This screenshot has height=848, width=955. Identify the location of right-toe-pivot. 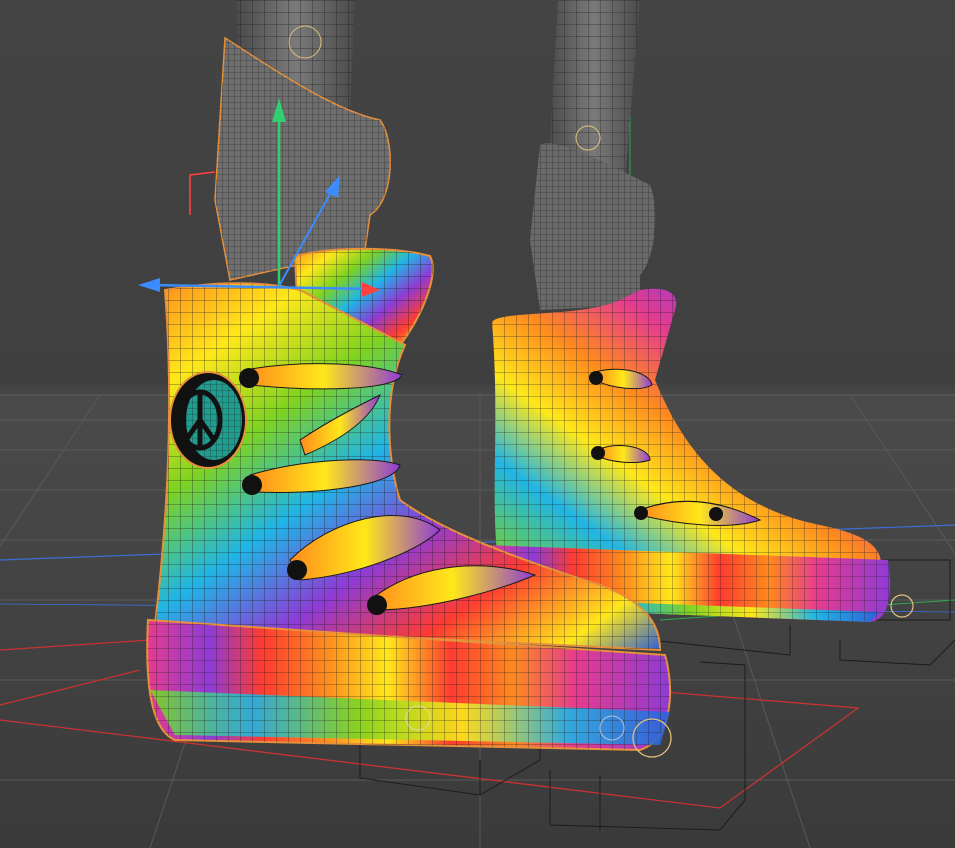
(902, 606).